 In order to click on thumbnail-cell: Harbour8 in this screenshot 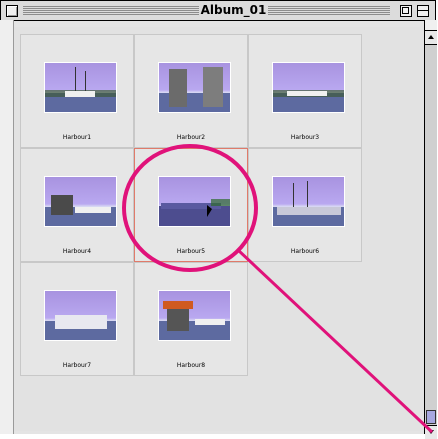, I will do `click(191, 319)`.